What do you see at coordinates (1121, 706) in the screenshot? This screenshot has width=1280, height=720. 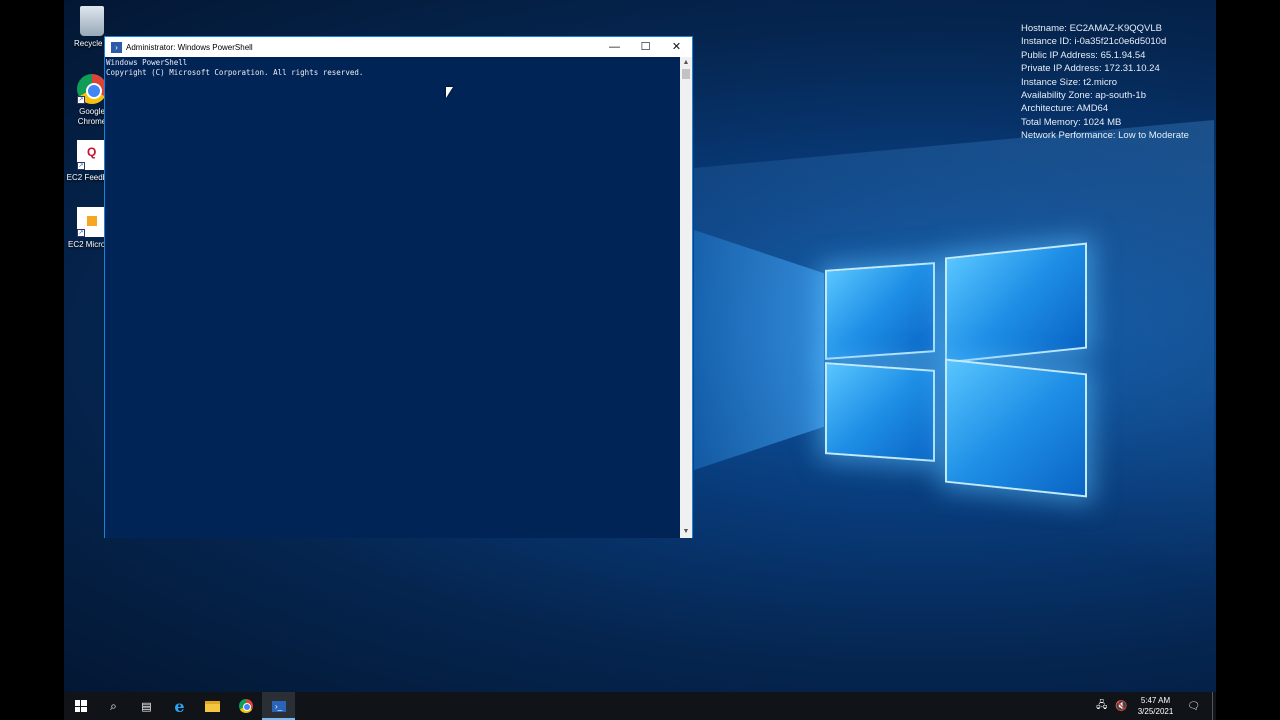 I see `volume-muted-icon: 🔇` at bounding box center [1121, 706].